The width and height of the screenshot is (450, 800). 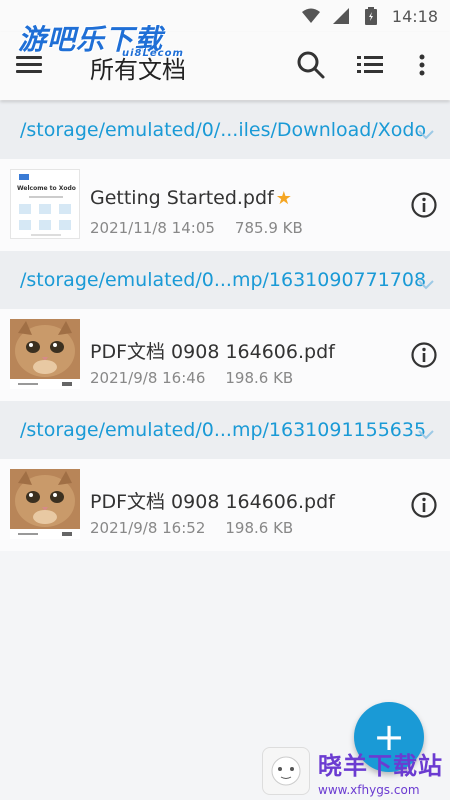 What do you see at coordinates (45, 204) in the screenshot?
I see `document-thumbnail: Welcome to Xodo` at bounding box center [45, 204].